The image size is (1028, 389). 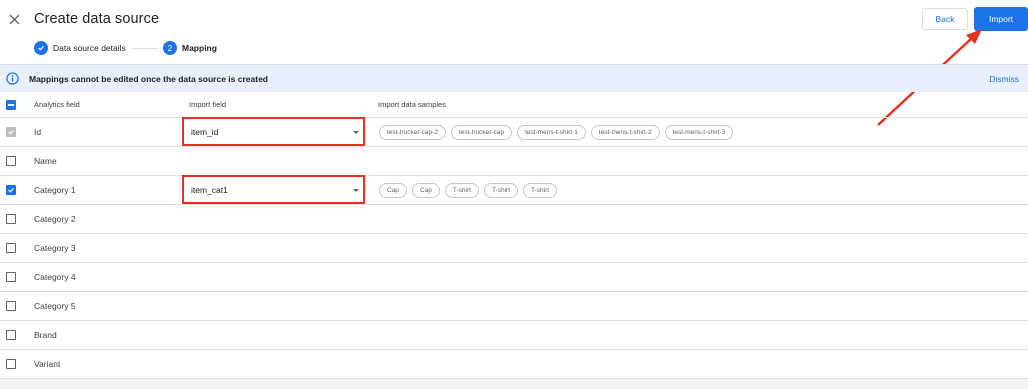 What do you see at coordinates (481, 132) in the screenshot?
I see `sample-chip: test-trucker-cap` at bounding box center [481, 132].